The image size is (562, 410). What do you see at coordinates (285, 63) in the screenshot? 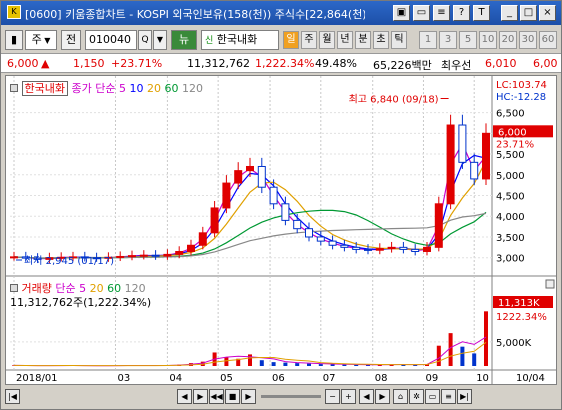
I see `volume-percent: 1,222.34%` at bounding box center [285, 63].